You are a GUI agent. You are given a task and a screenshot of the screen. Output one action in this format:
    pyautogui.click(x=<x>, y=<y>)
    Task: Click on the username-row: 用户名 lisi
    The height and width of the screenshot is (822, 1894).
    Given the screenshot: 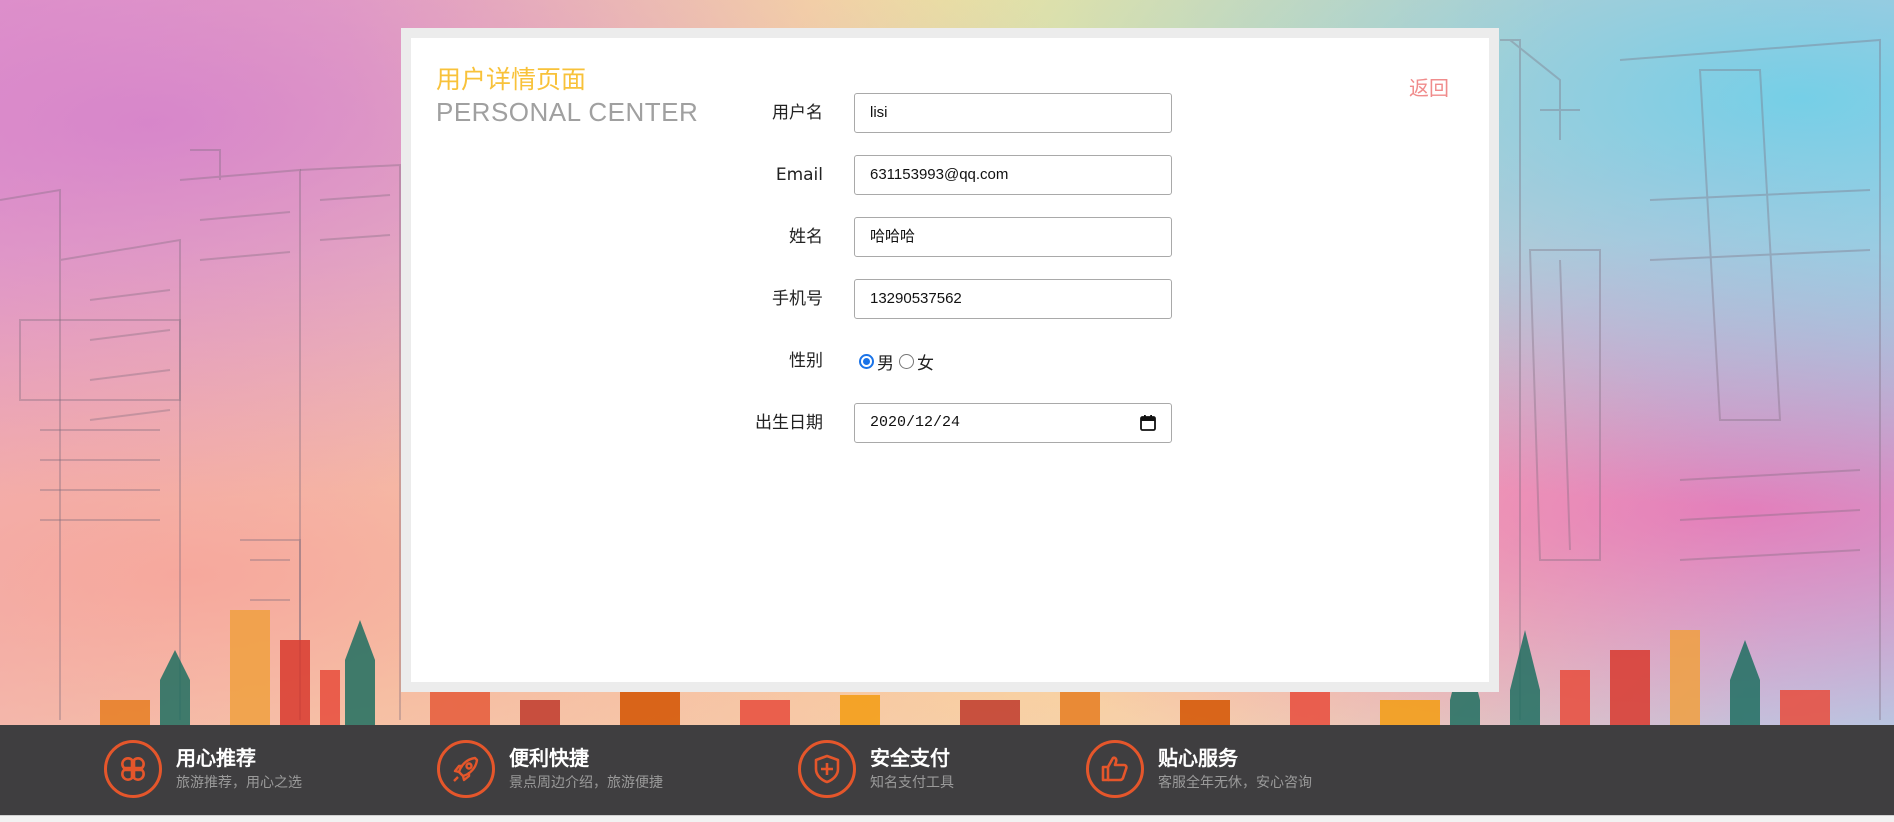 What is the action you would take?
    pyautogui.click(x=950, y=113)
    